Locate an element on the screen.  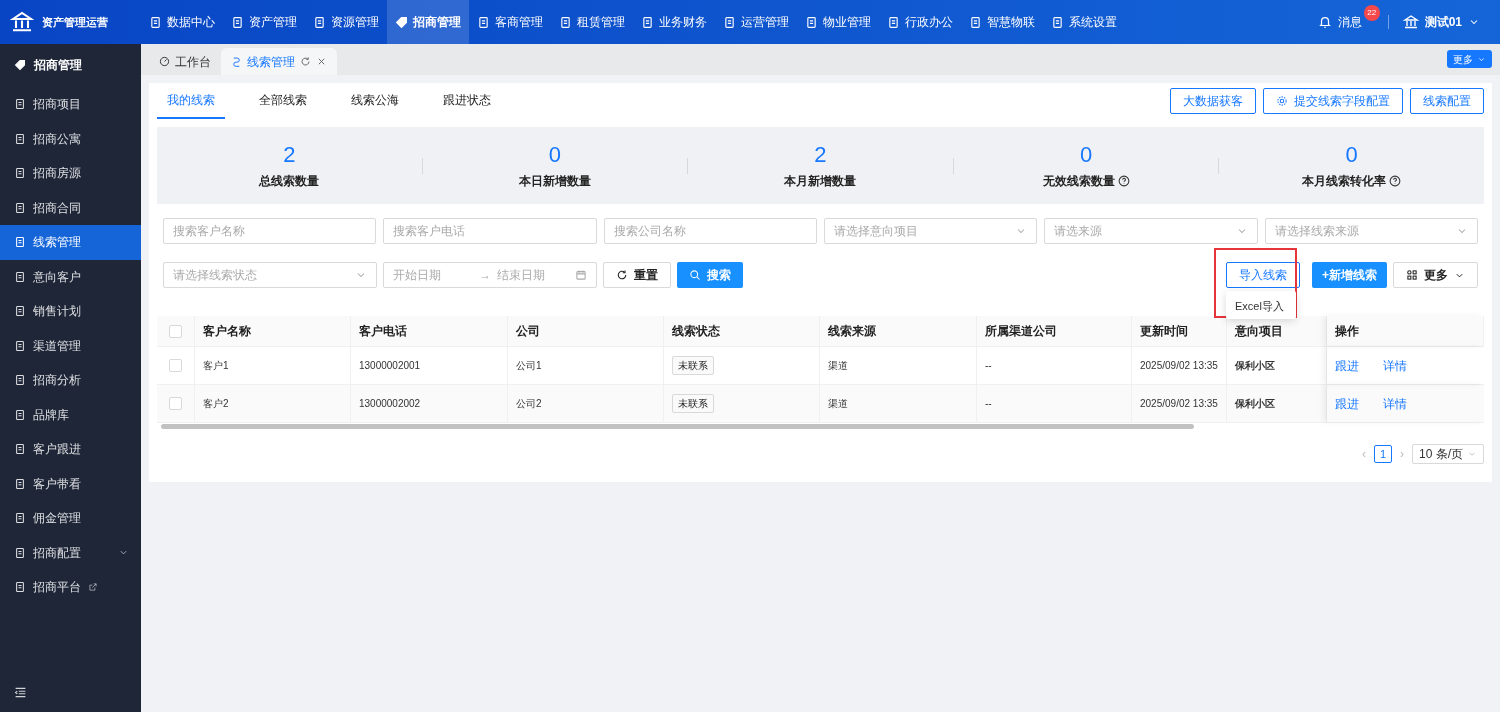
page-tab: 工作台 is located at coordinates (185, 61).